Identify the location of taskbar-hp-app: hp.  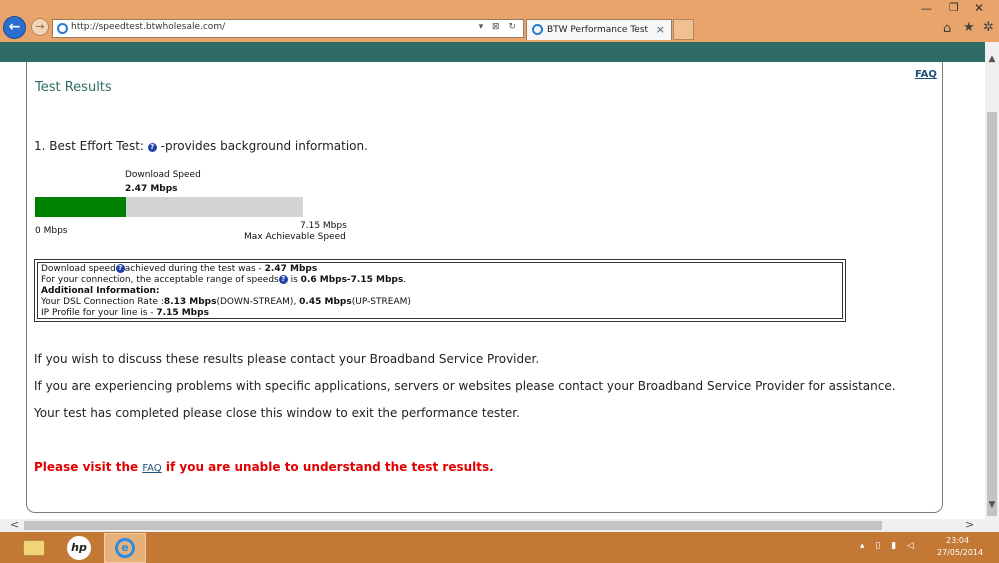
(80, 548).